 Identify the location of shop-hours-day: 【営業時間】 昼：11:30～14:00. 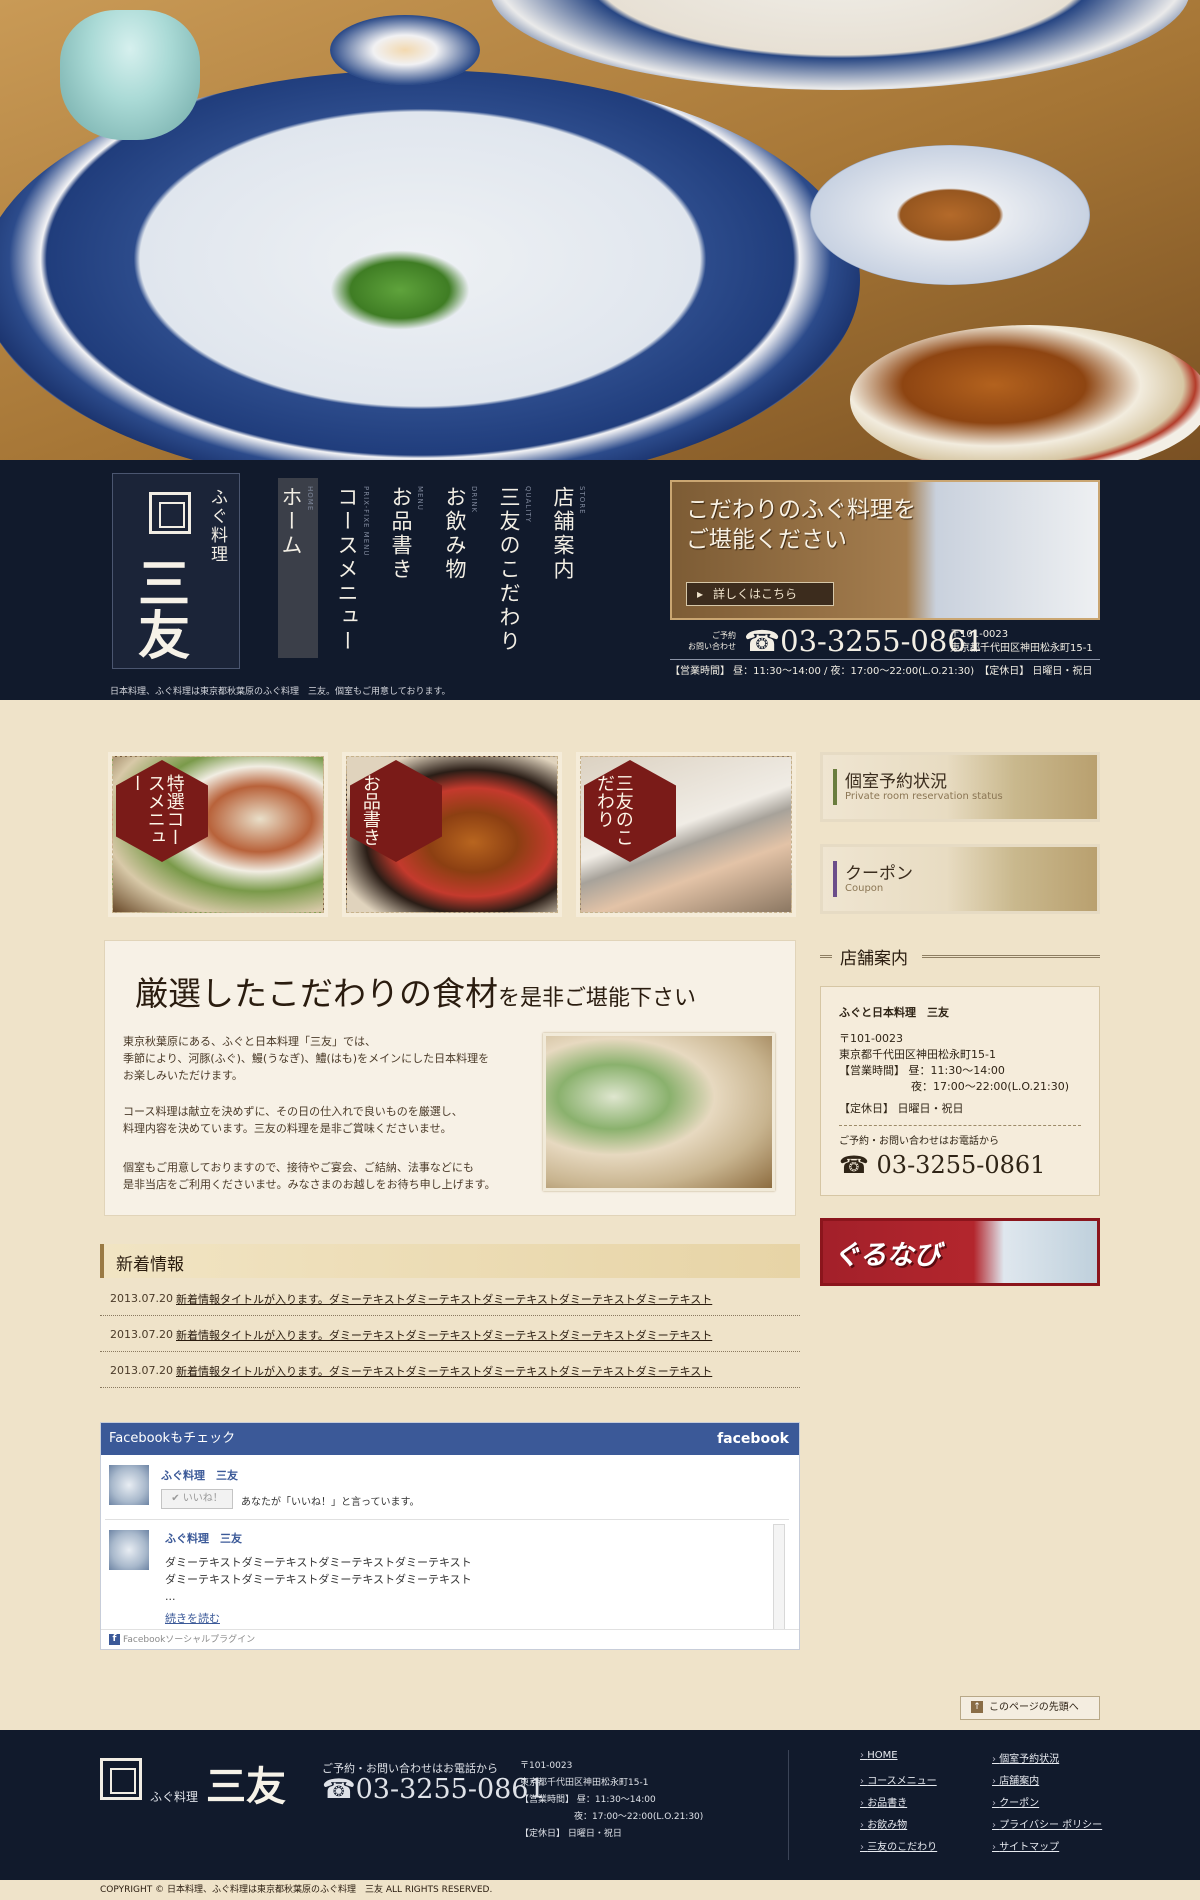
(960, 1071).